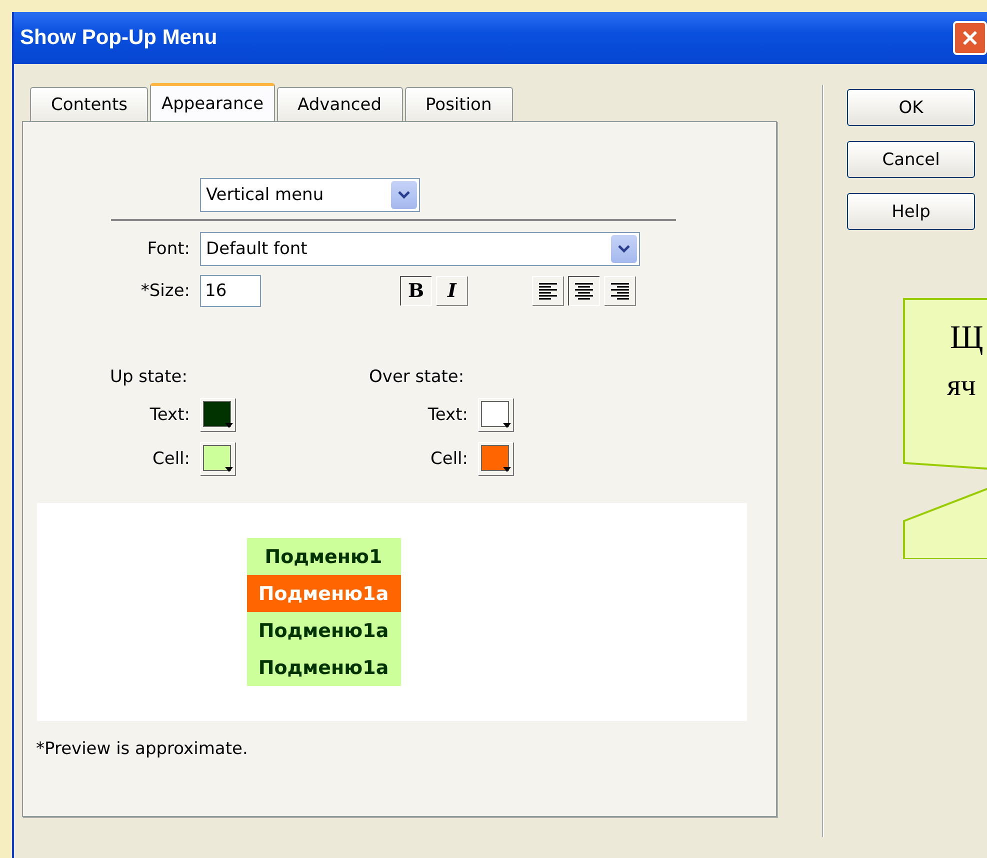 The height and width of the screenshot is (858, 987). What do you see at coordinates (911, 211) in the screenshot?
I see `dialog-button: Help` at bounding box center [911, 211].